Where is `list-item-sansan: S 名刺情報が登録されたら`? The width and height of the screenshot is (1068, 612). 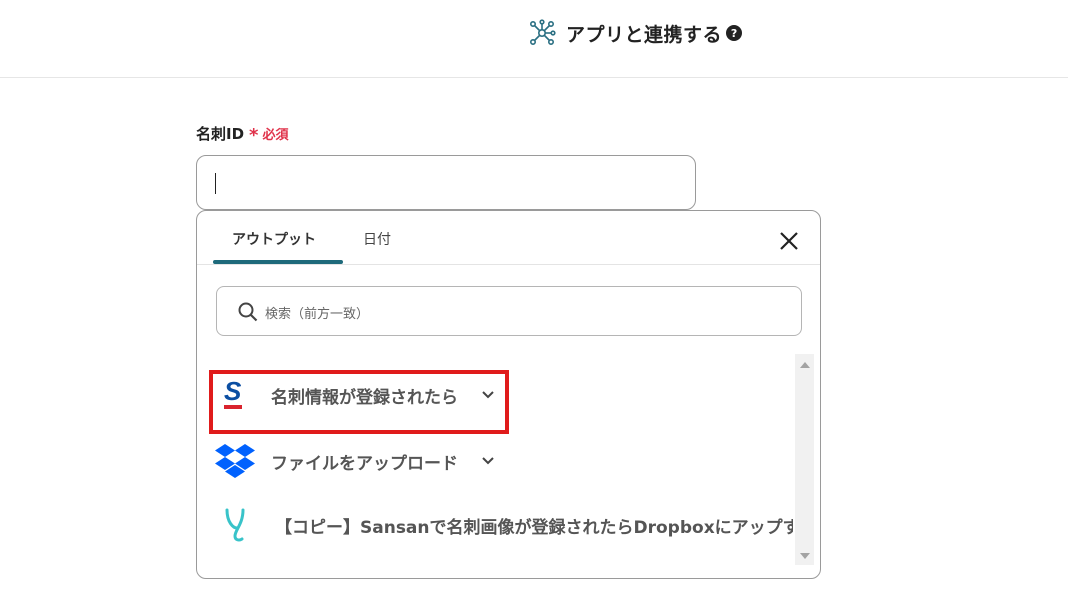 list-item-sansan: S 名刺情報が登録されたら is located at coordinates (501, 399).